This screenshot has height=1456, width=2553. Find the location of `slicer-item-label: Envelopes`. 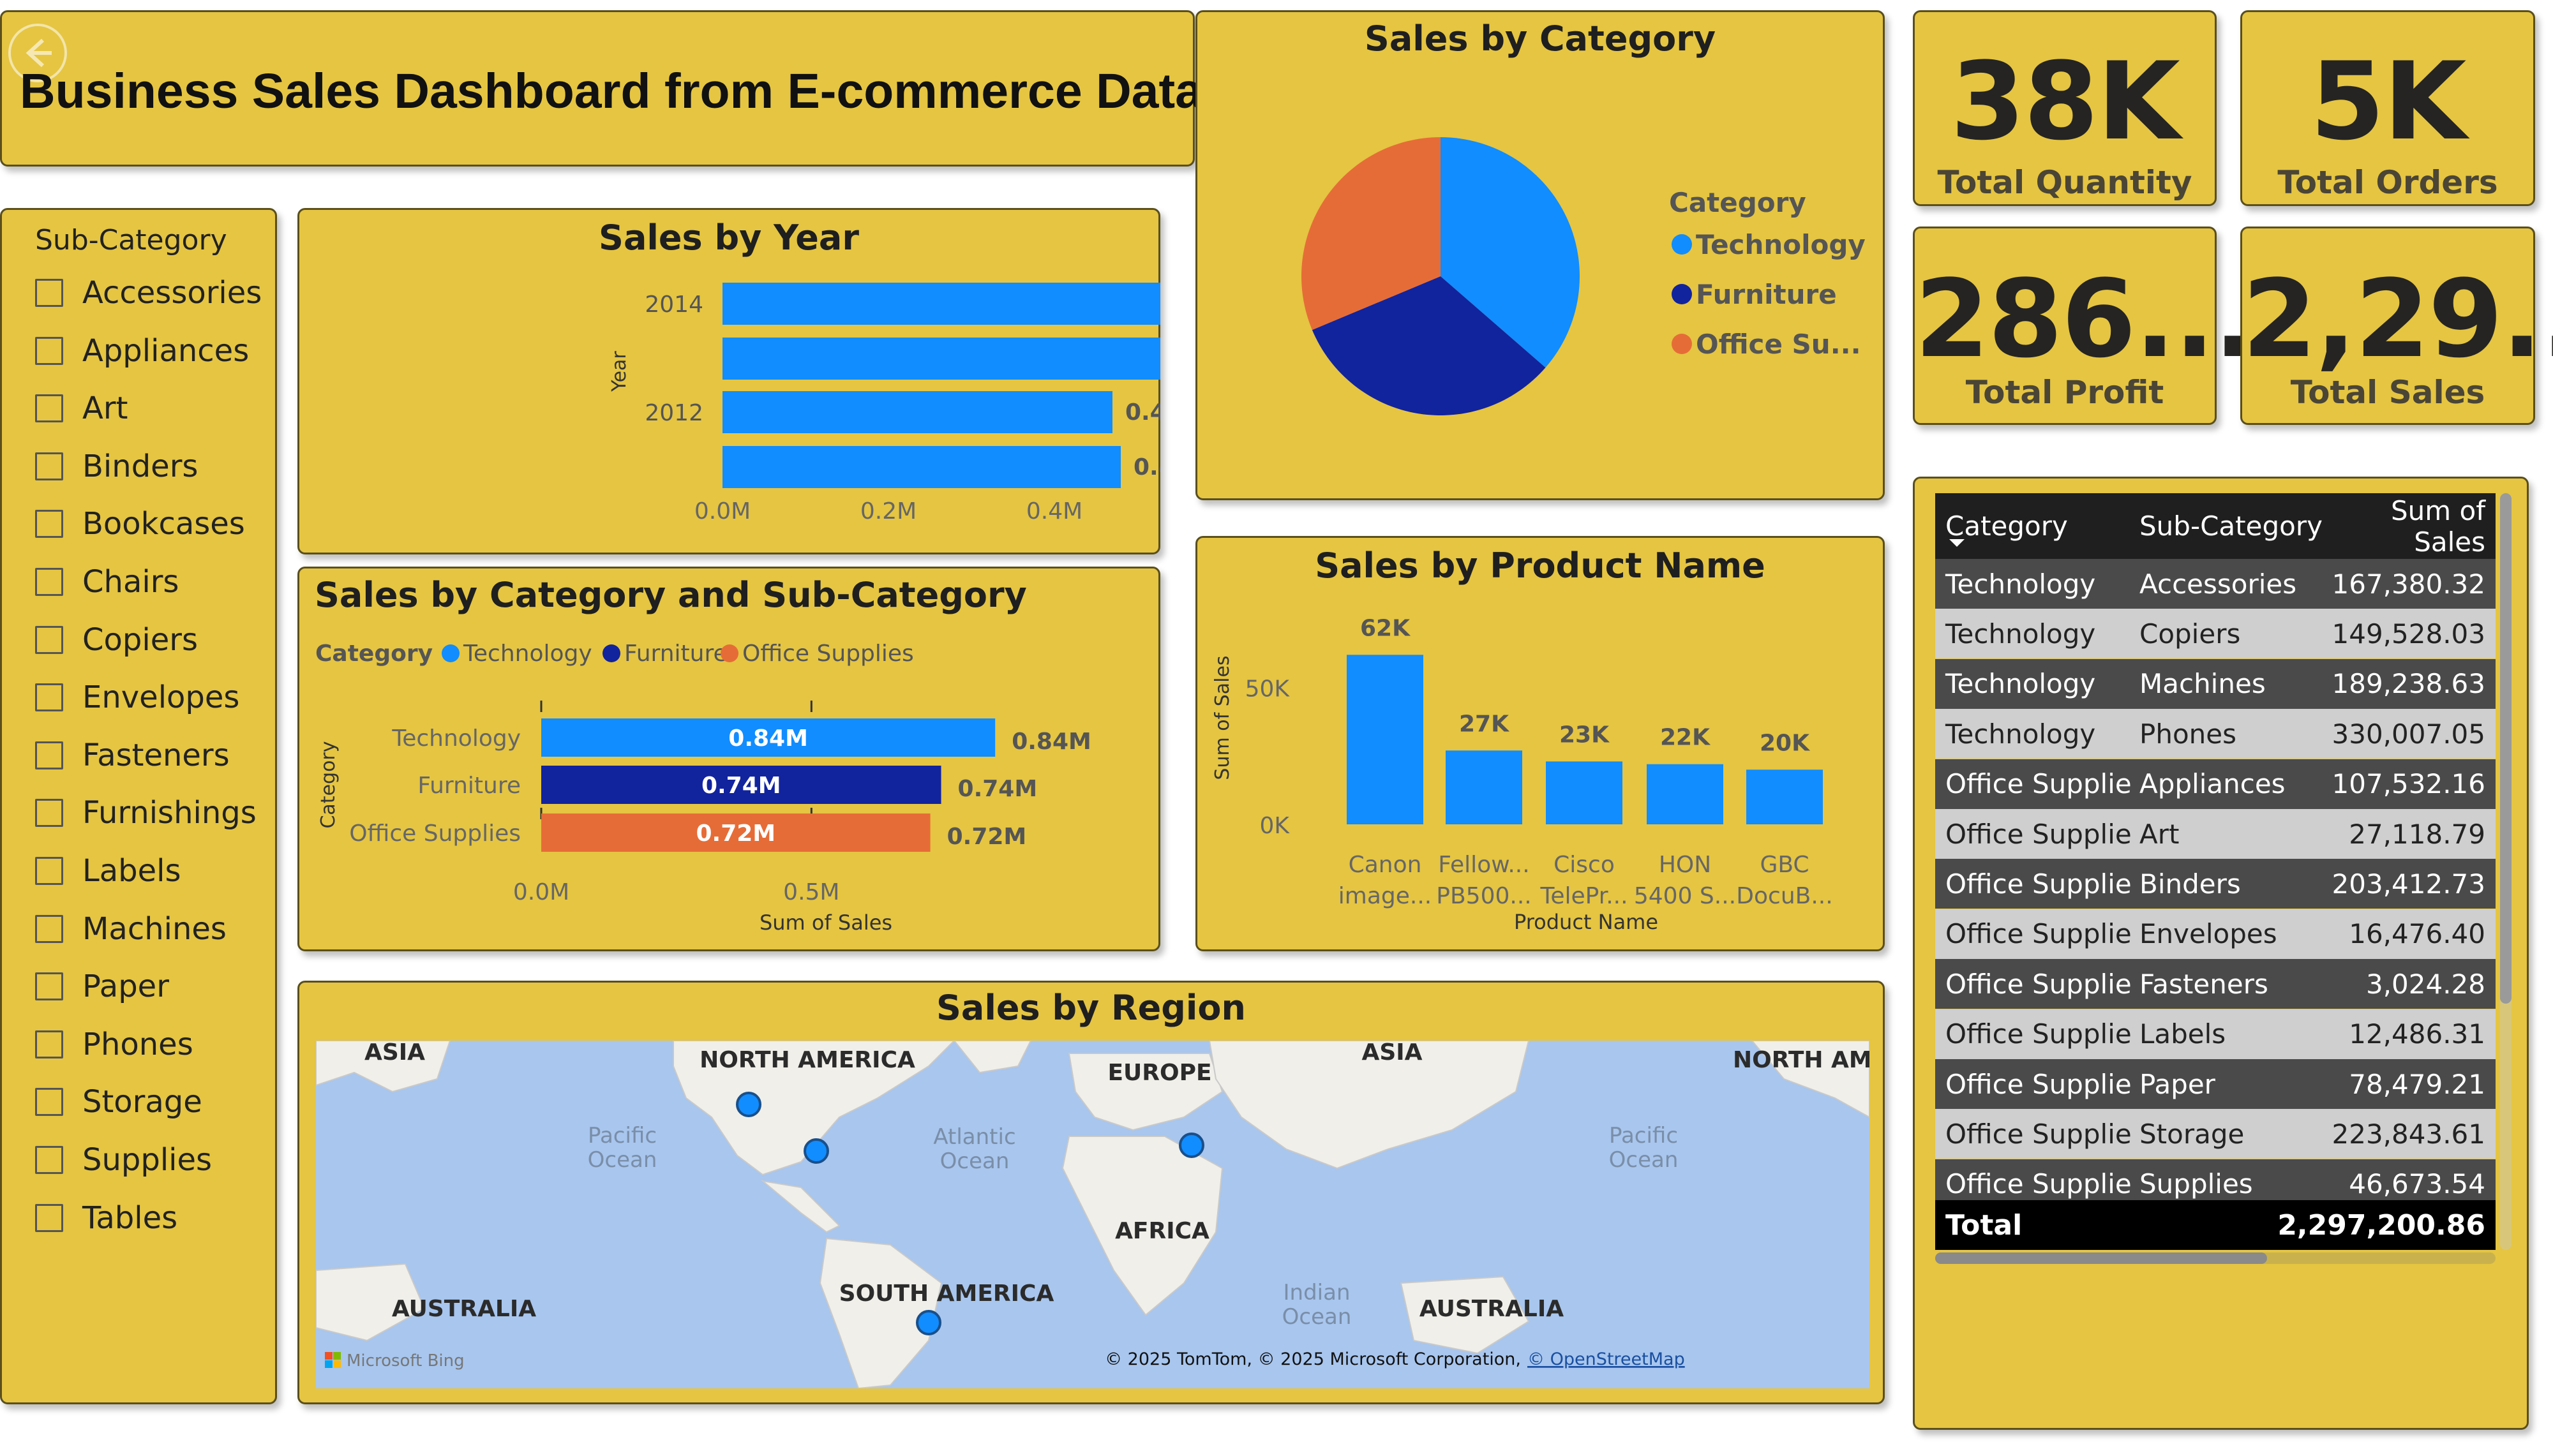

slicer-item-label: Envelopes is located at coordinates (161, 698).